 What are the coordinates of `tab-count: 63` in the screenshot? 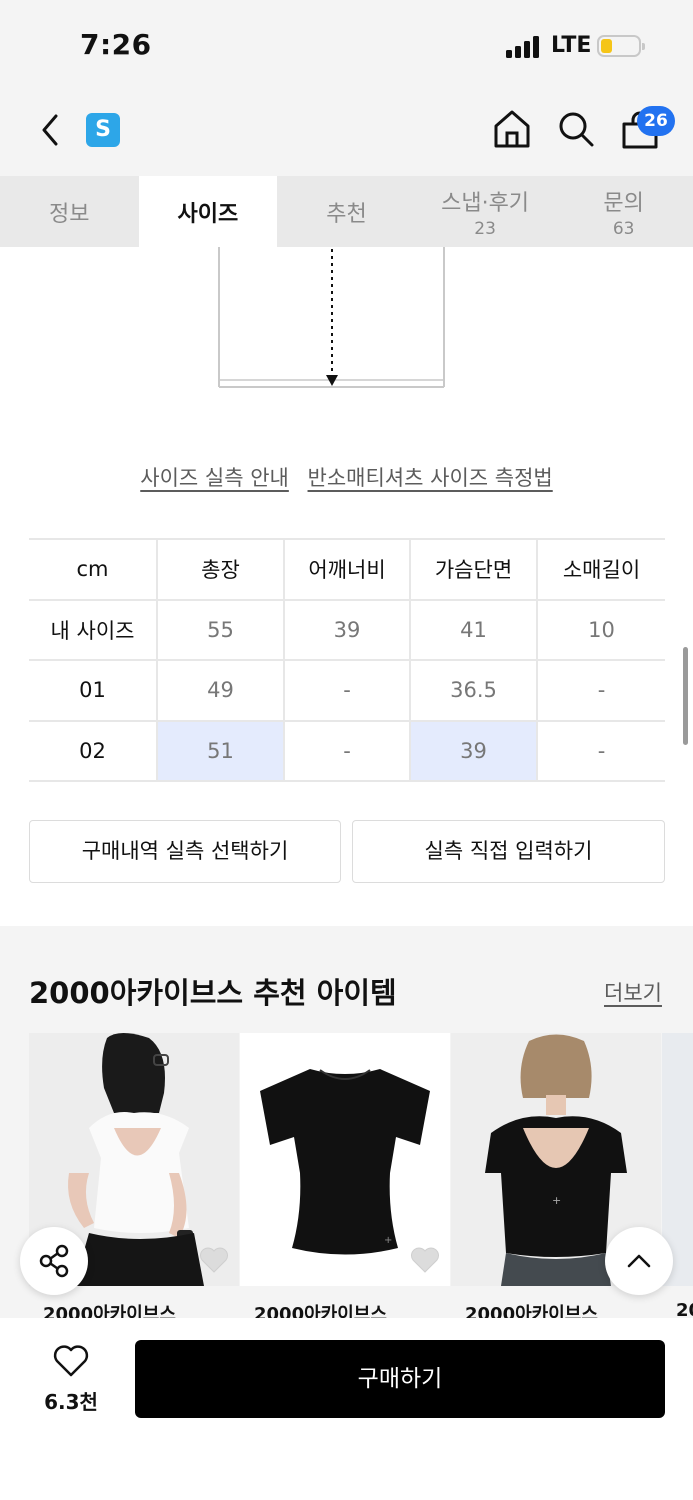 It's located at (623, 228).